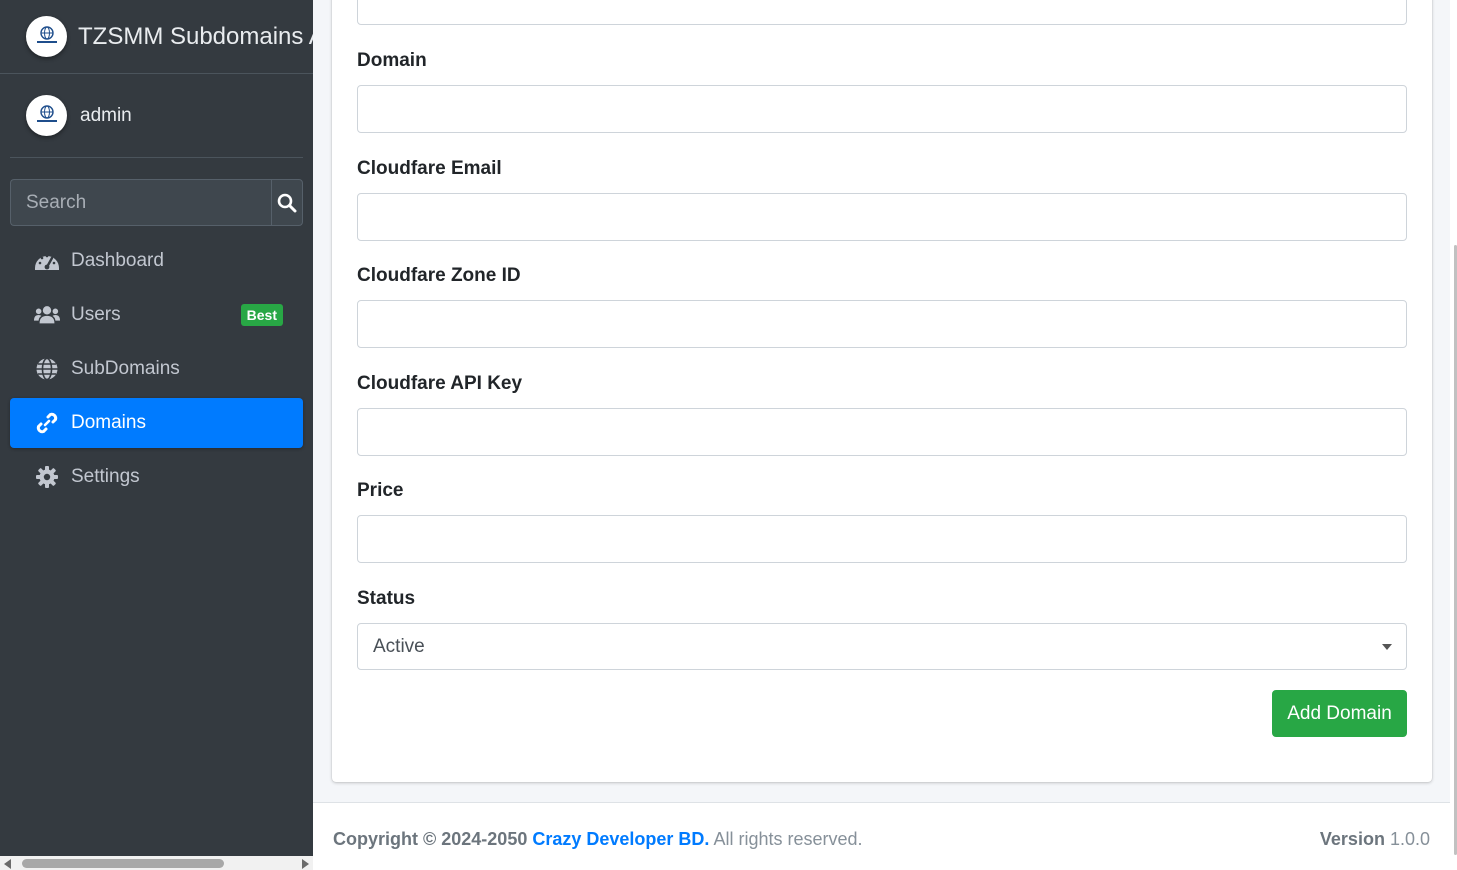  Describe the element at coordinates (47, 477) in the screenshot. I see `gear-icon` at that location.